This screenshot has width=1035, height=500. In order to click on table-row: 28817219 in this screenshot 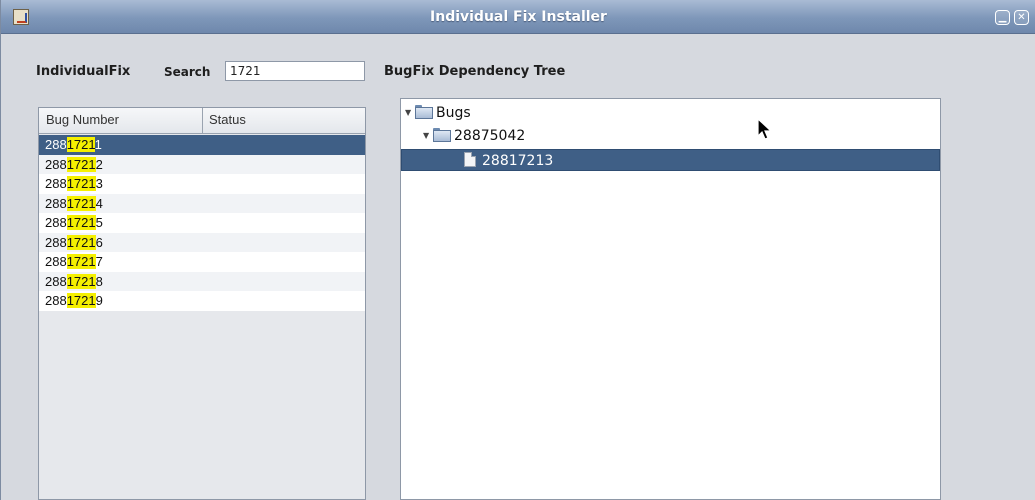, I will do `click(202, 301)`.